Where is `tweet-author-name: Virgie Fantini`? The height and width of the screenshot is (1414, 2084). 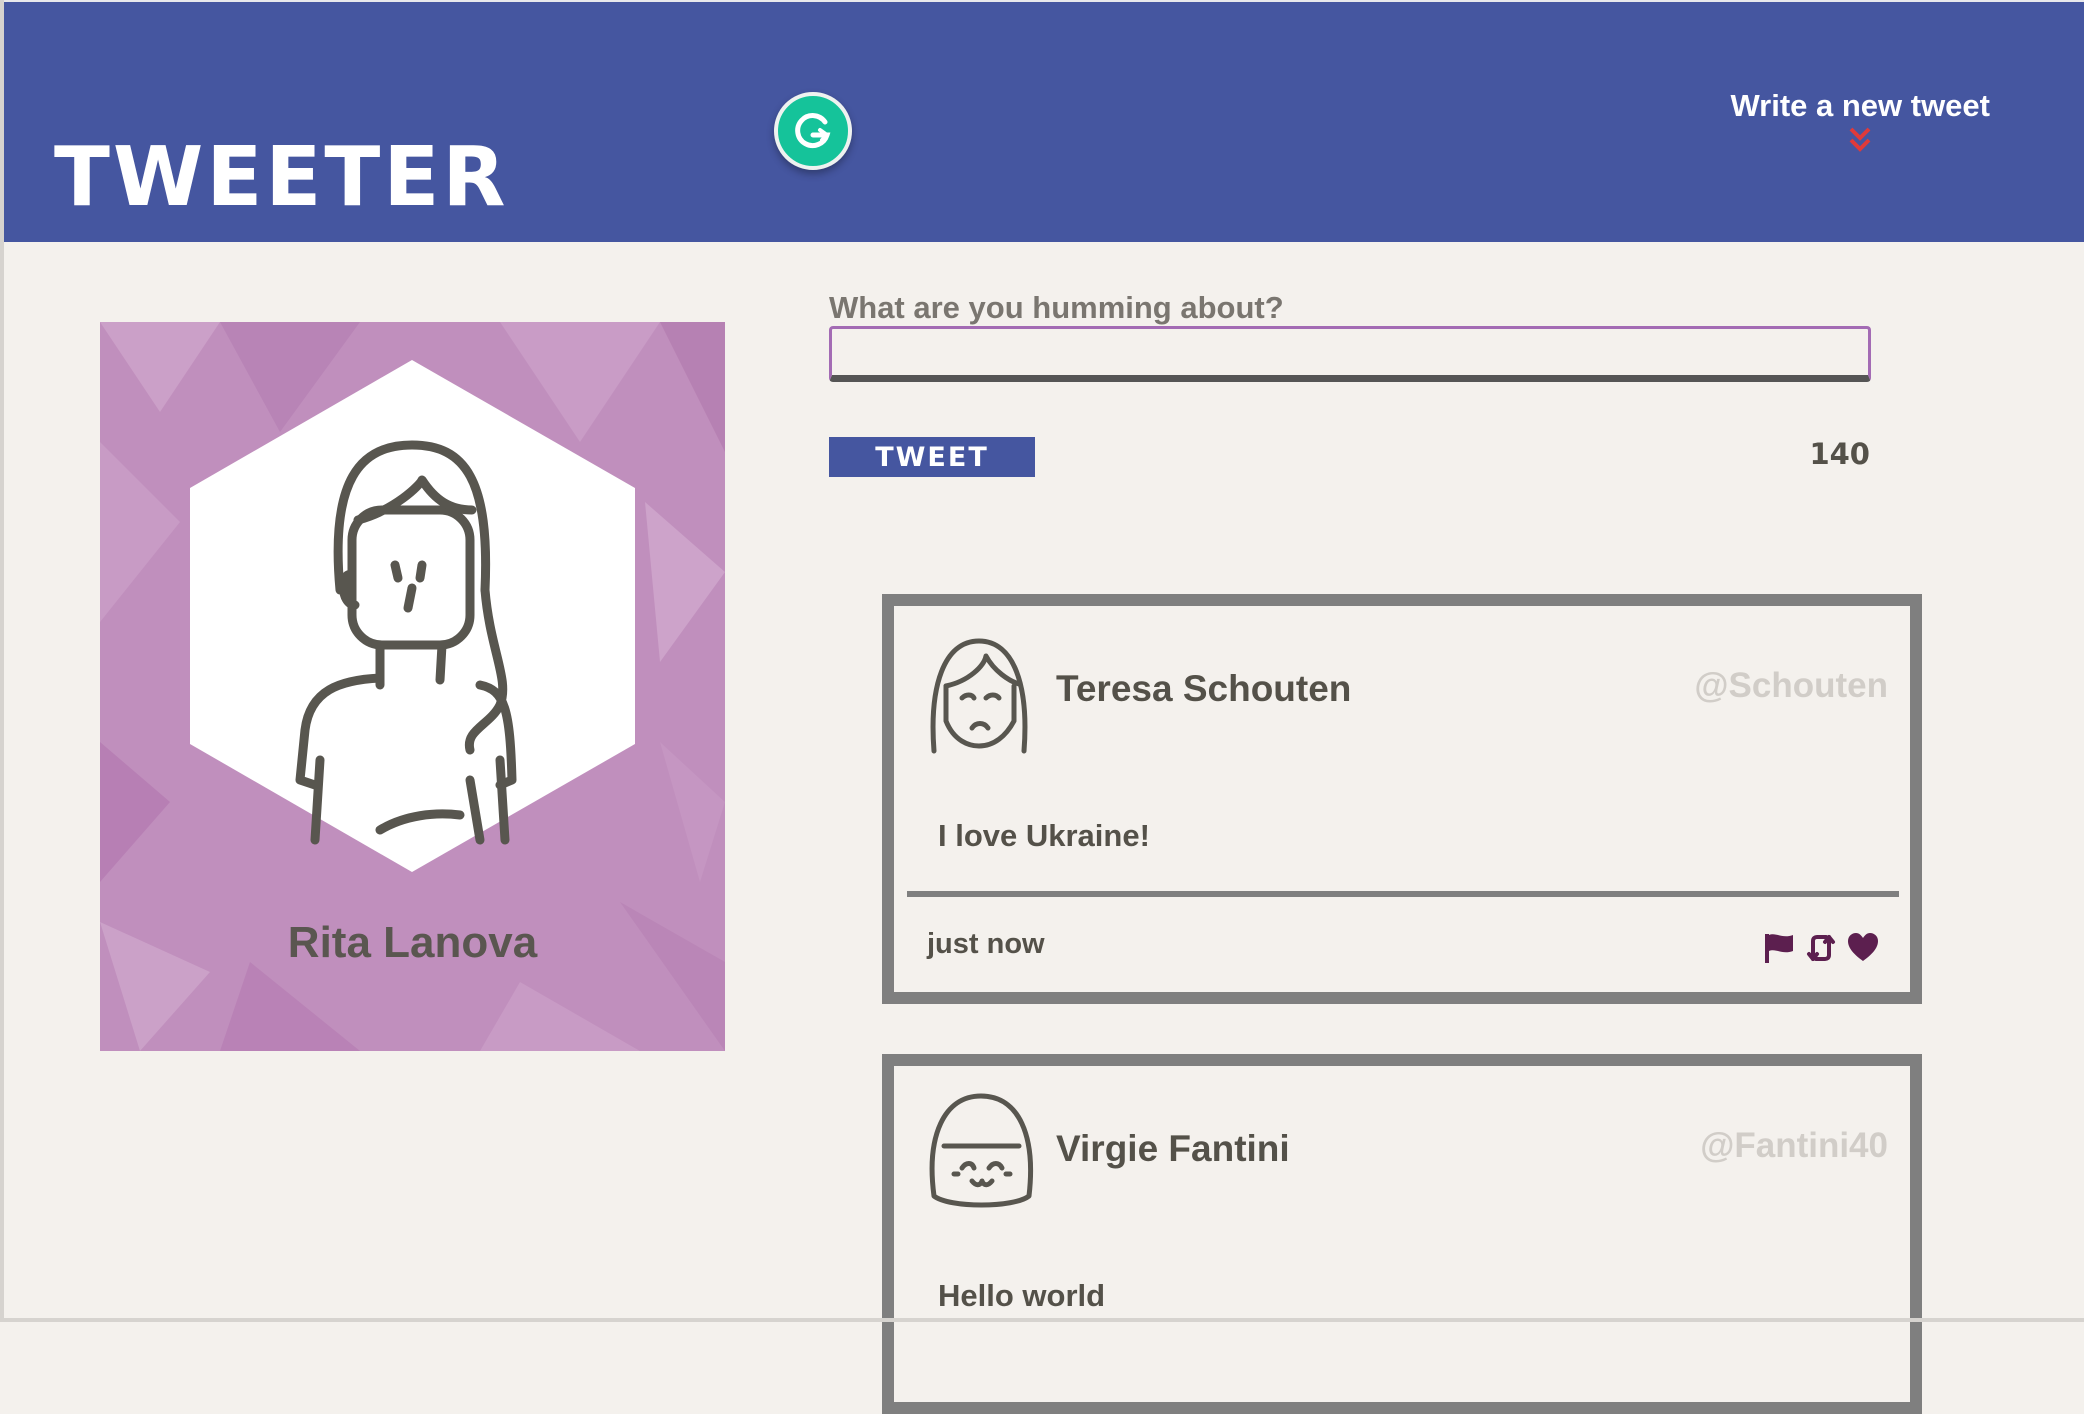
tweet-author-name: Virgie Fantini is located at coordinates (1173, 1149).